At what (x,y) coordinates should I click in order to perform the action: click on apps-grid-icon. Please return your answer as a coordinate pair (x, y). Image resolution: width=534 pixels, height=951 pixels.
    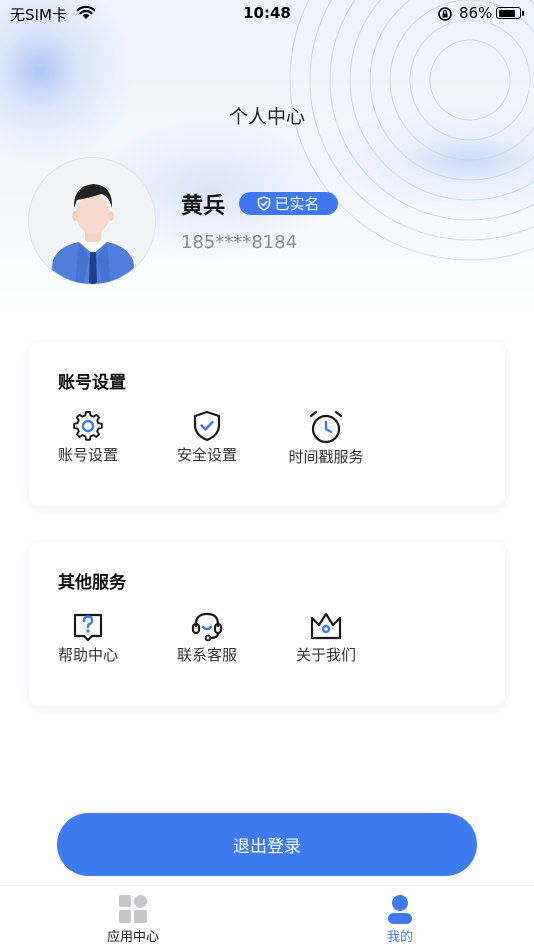
    Looking at the image, I should click on (133, 909).